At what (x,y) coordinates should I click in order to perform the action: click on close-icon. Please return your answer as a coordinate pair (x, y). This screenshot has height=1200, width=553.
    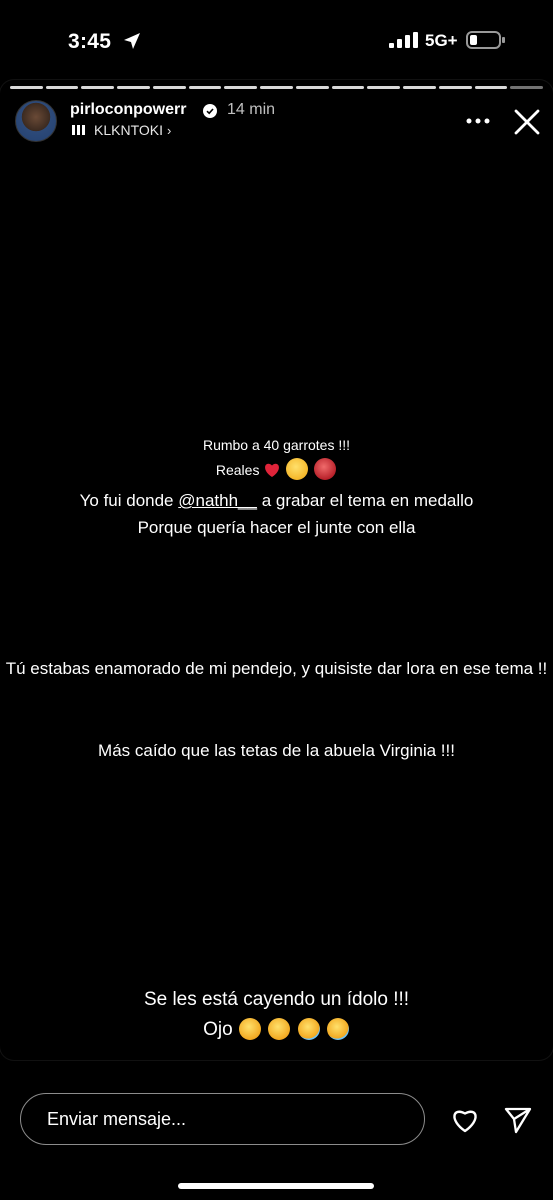
    Looking at the image, I should click on (527, 122).